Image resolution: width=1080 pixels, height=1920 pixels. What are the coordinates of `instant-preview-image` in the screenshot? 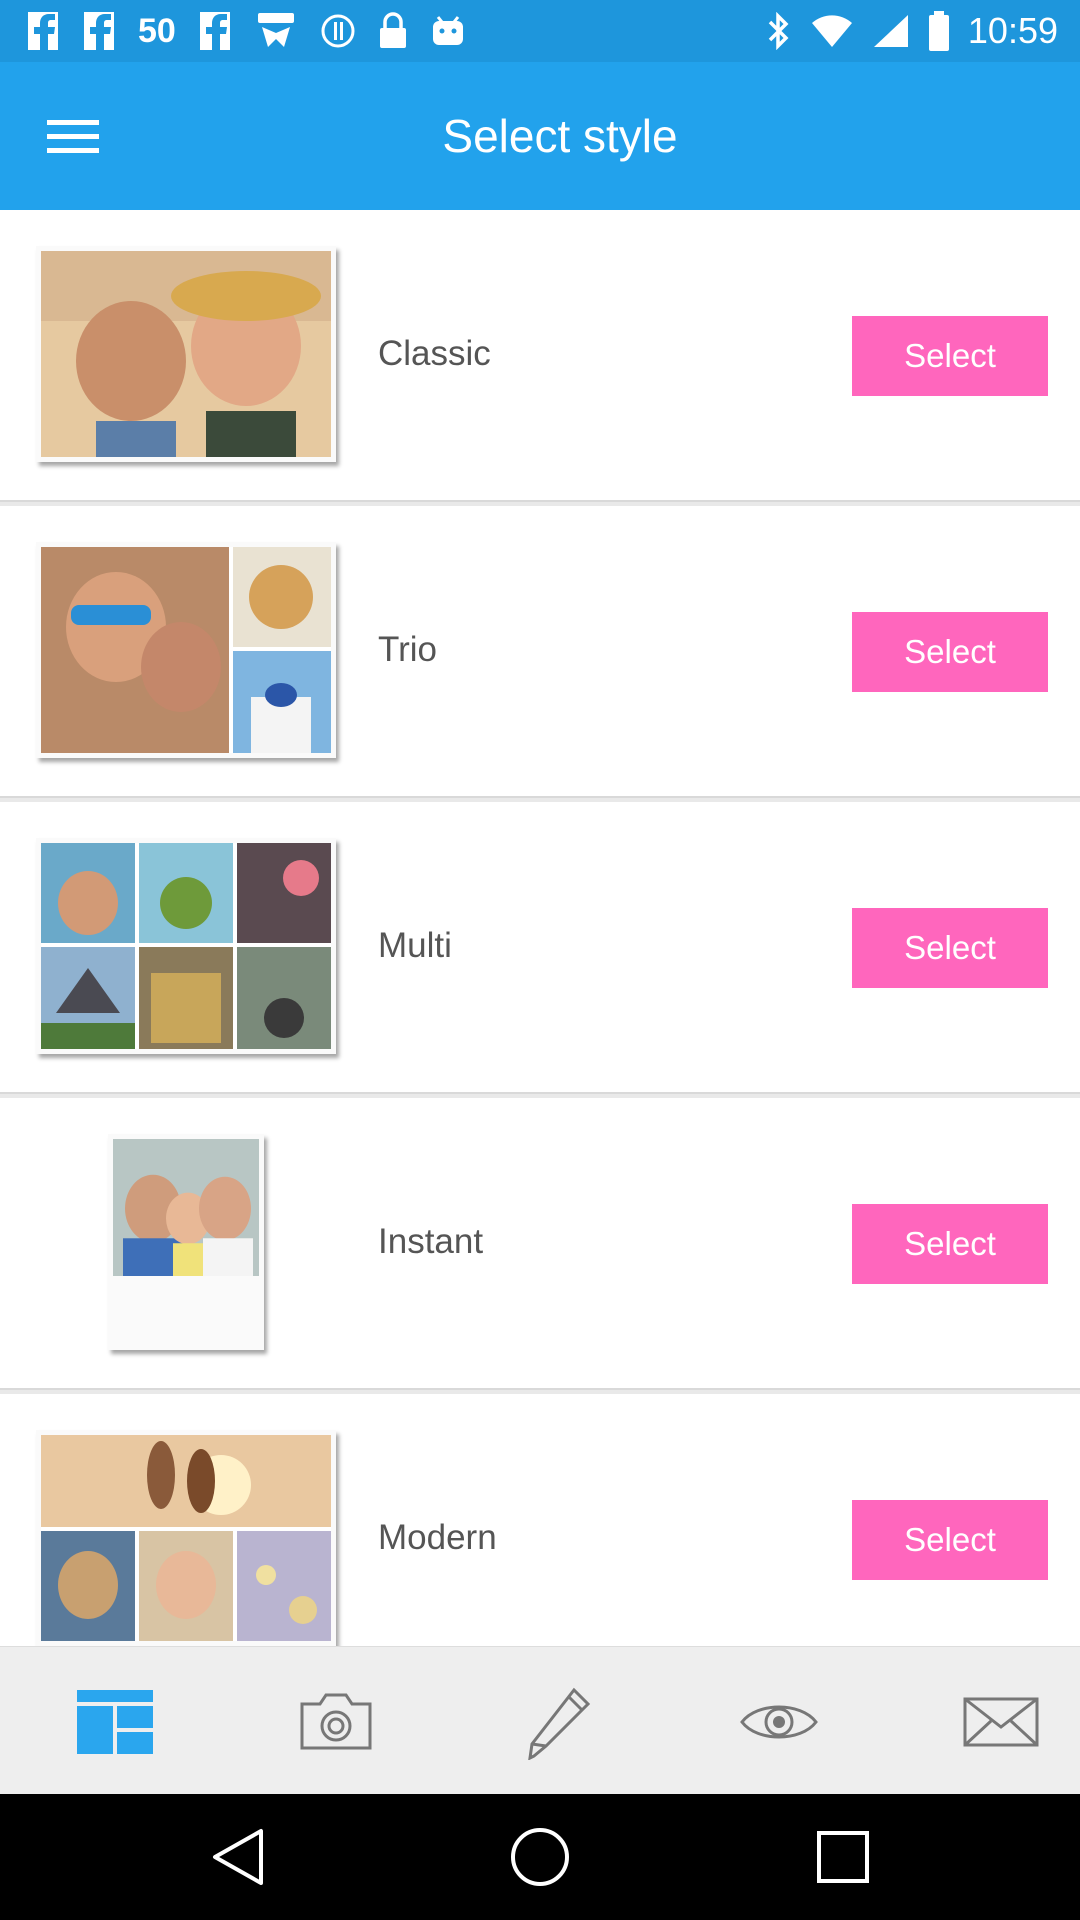 It's located at (186, 1242).